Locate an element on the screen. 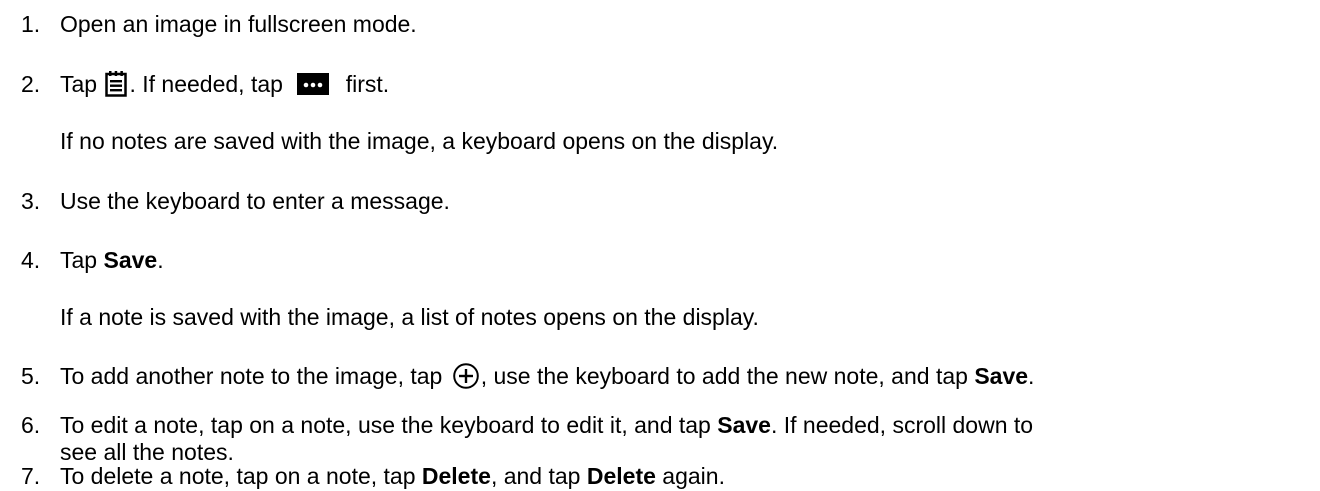 The image size is (1320, 491). step-text-part: again. is located at coordinates (690, 476).